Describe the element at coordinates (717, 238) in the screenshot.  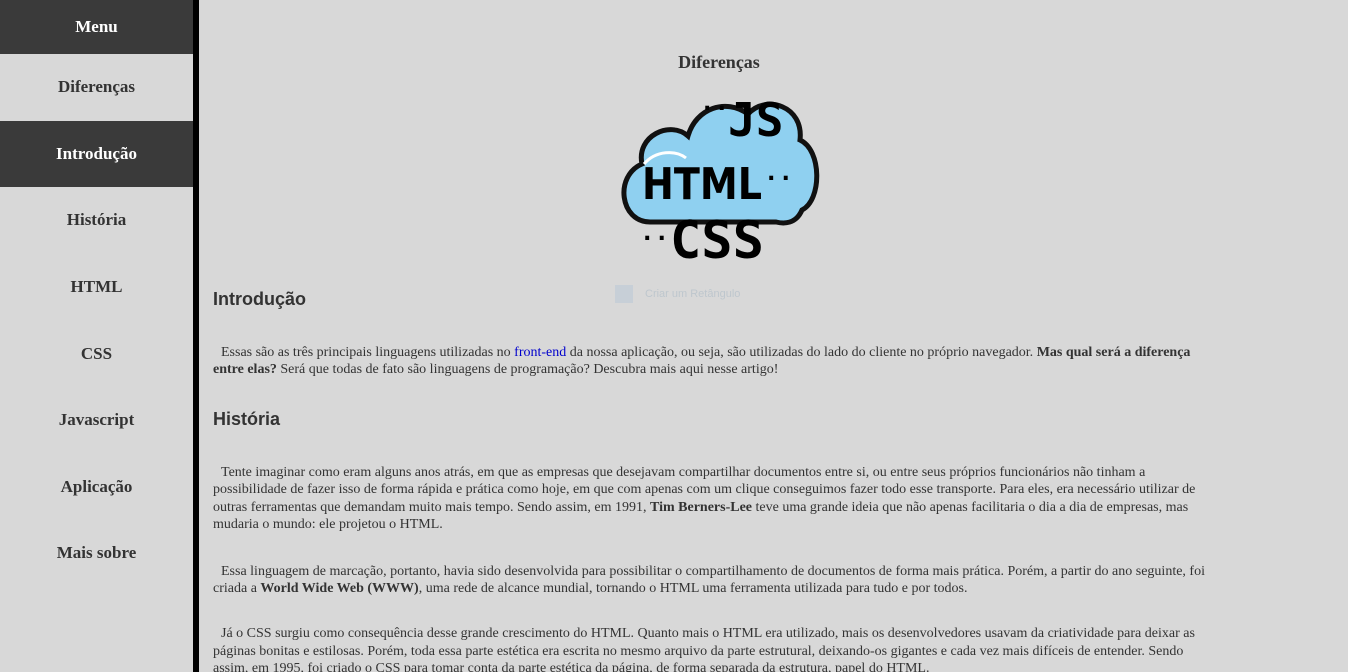
I see `svg-text: CSS` at that location.